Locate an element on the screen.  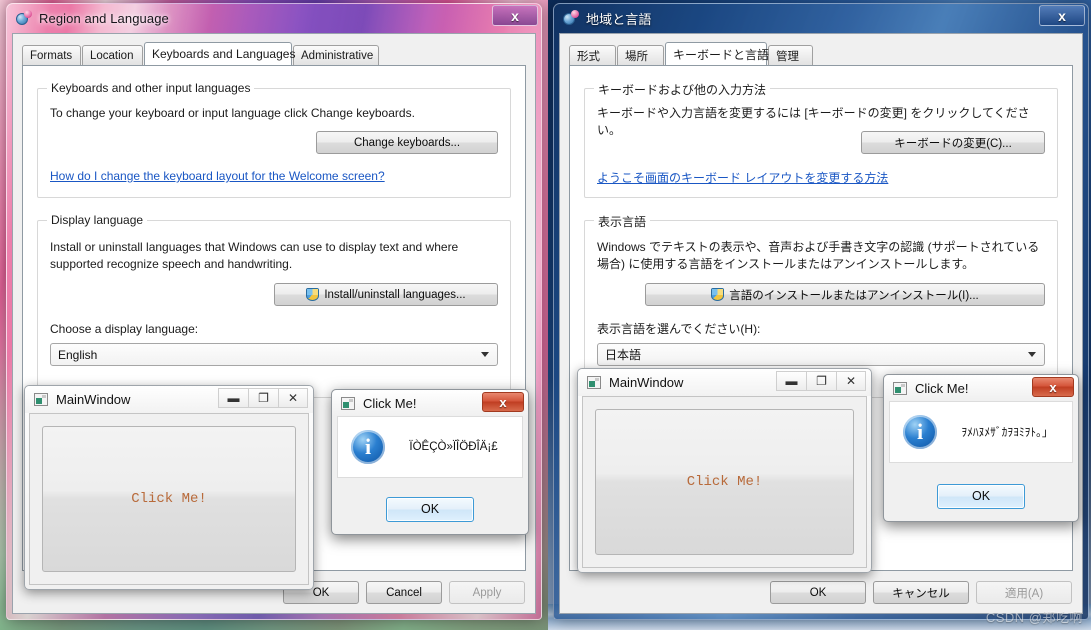
messagebox-left-footer: OK is located at coordinates (430, 509).